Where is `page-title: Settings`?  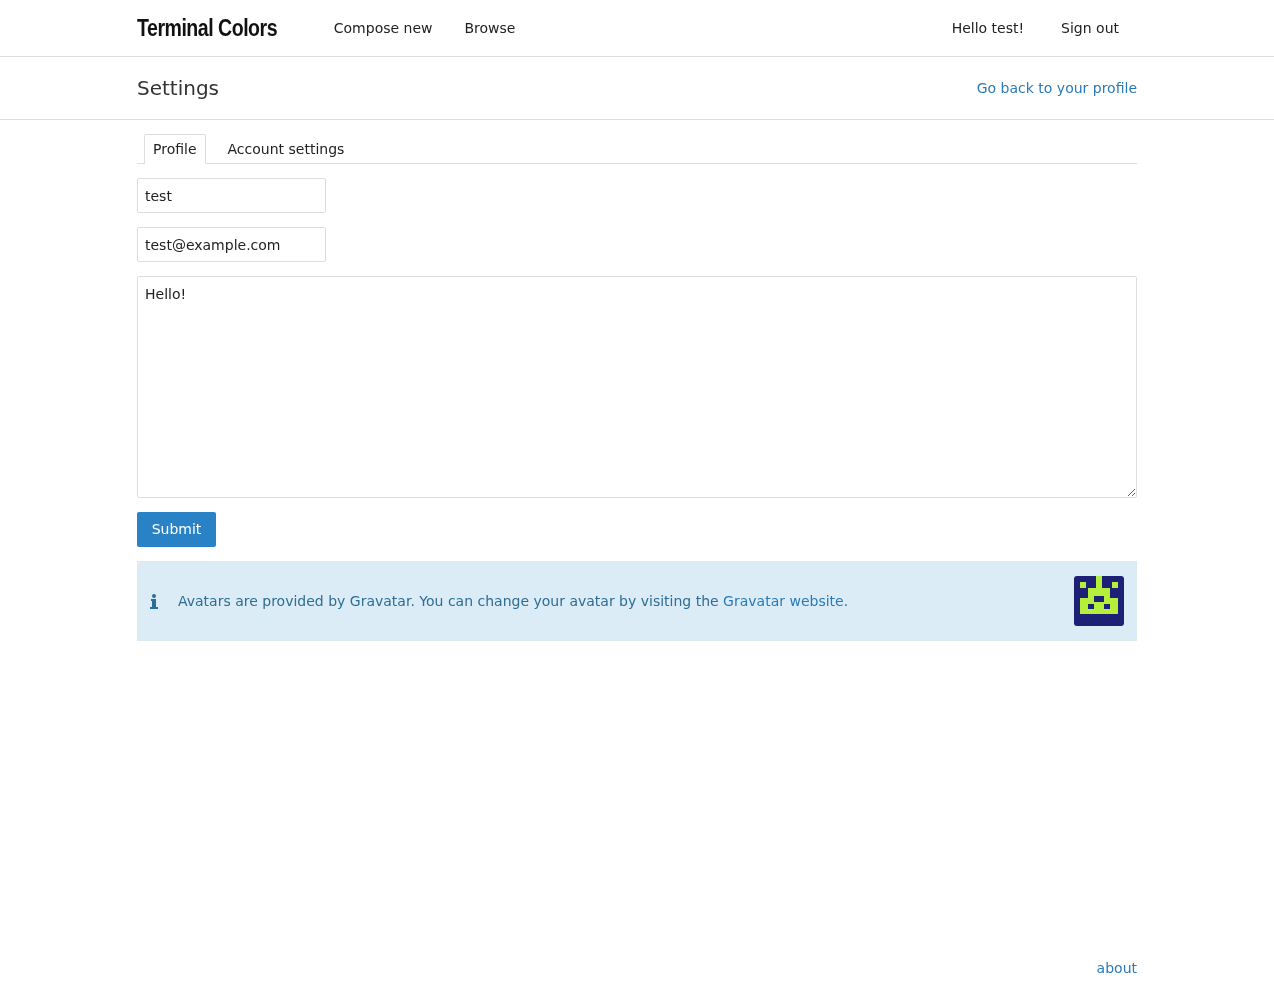
page-title: Settings is located at coordinates (178, 88).